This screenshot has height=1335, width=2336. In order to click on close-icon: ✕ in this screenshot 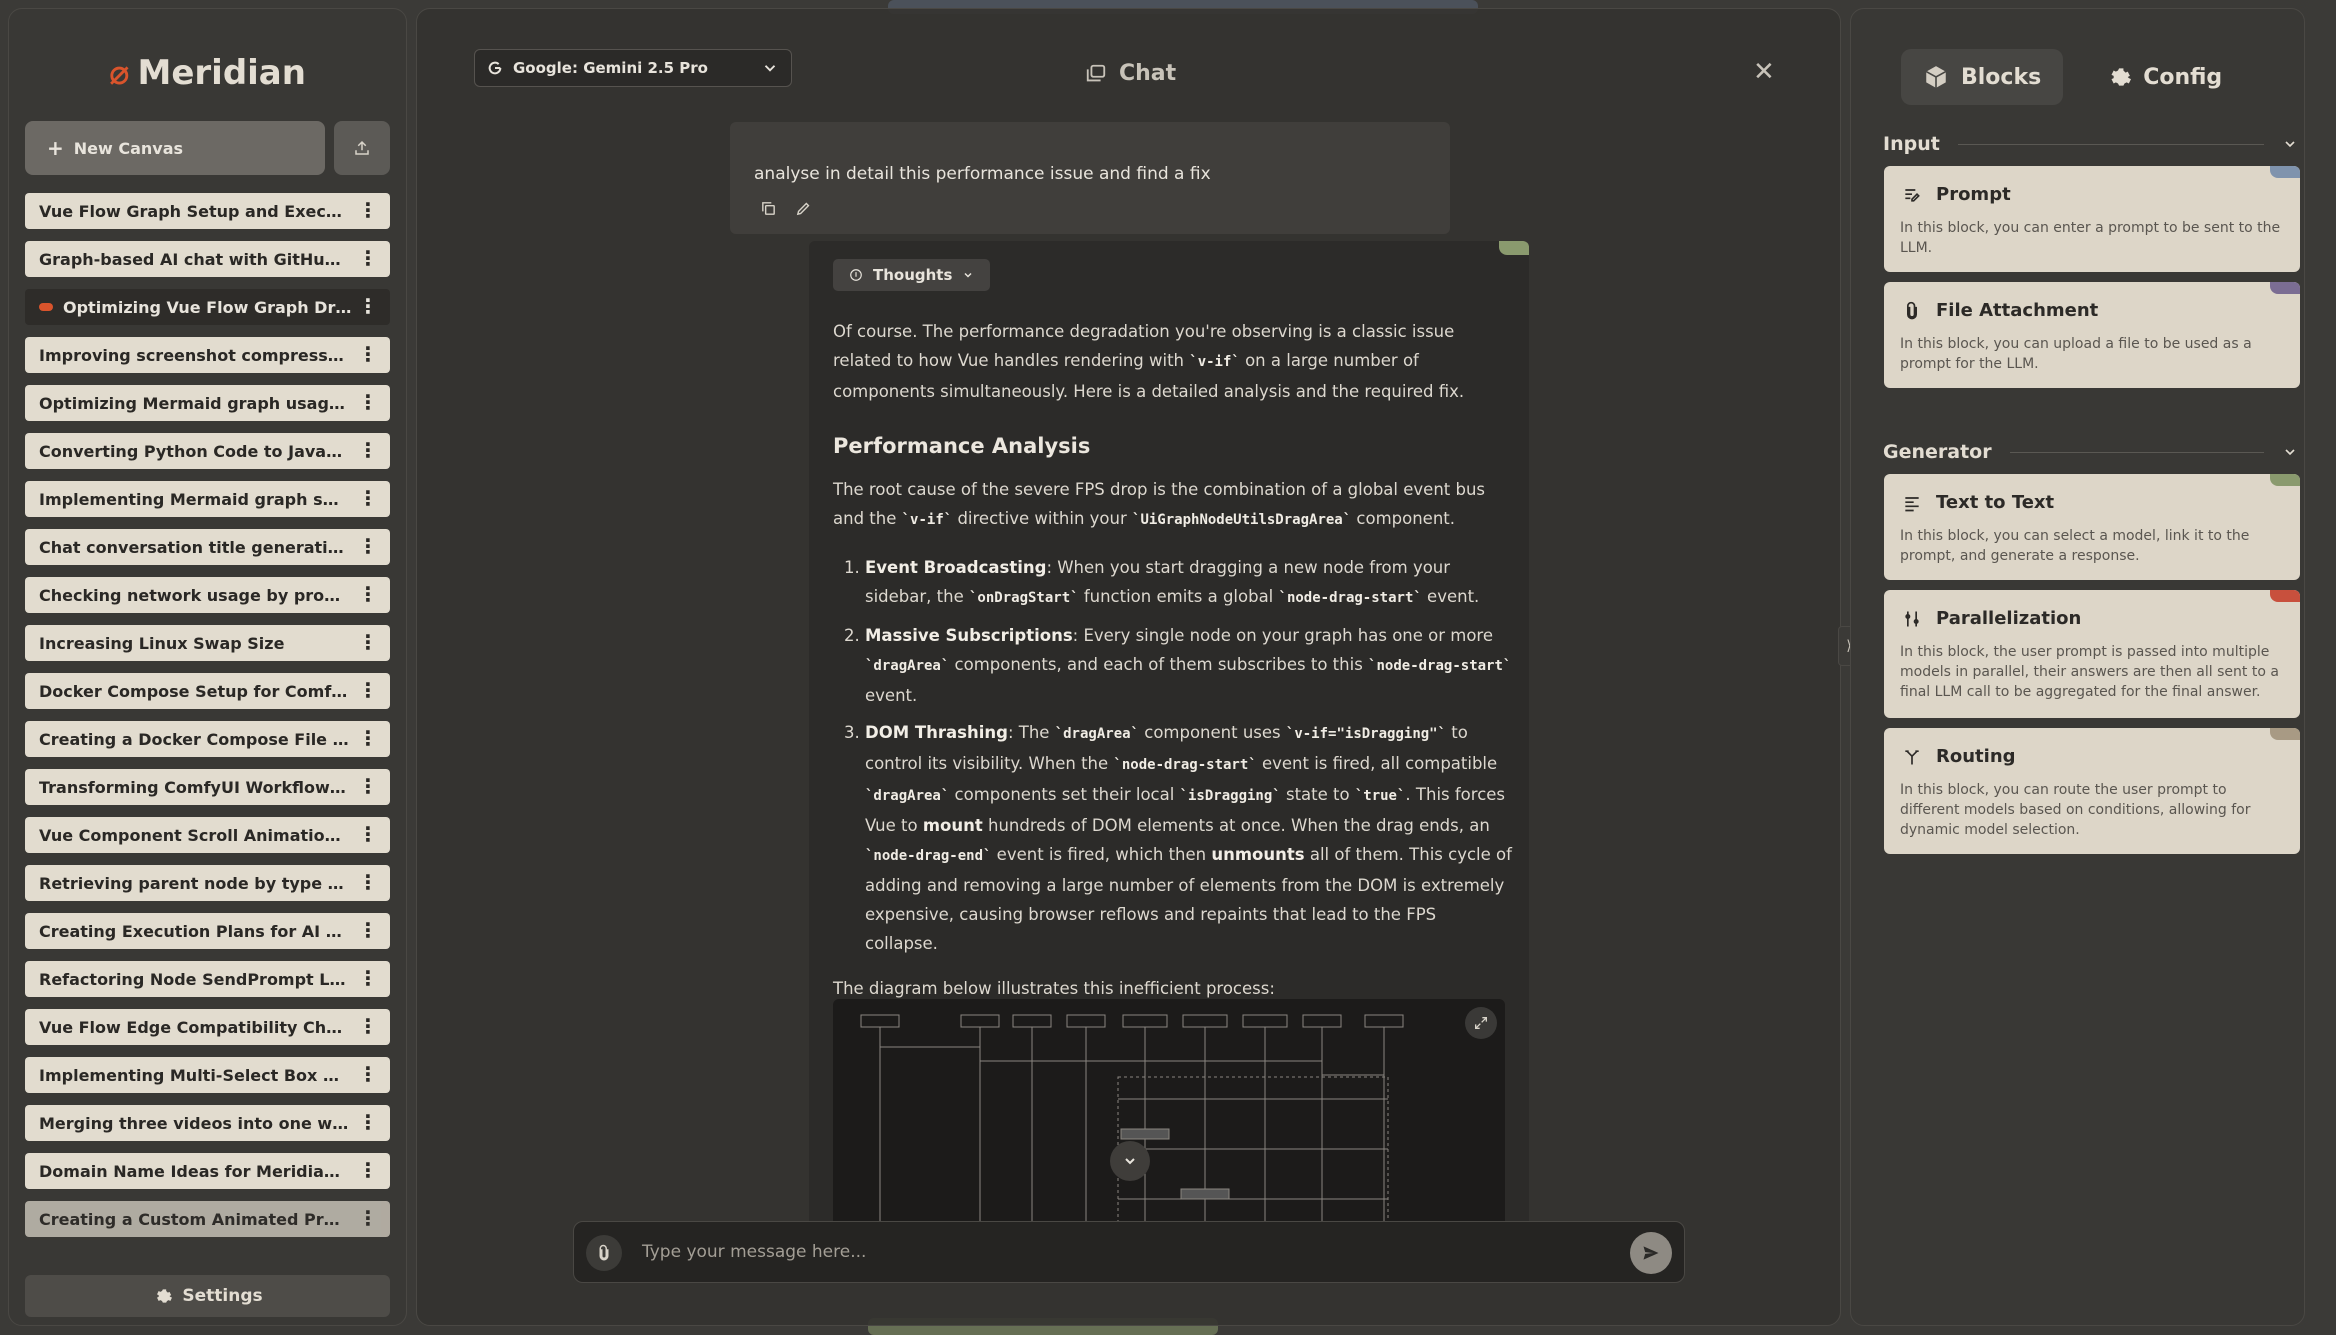, I will do `click(1764, 72)`.